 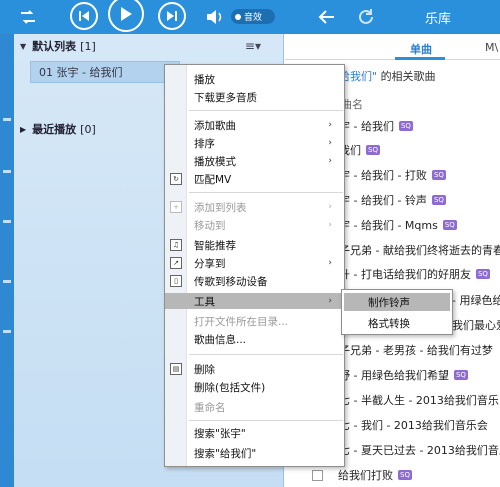 What do you see at coordinates (255, 79) in the screenshot?
I see `menu-item-play: 播放` at bounding box center [255, 79].